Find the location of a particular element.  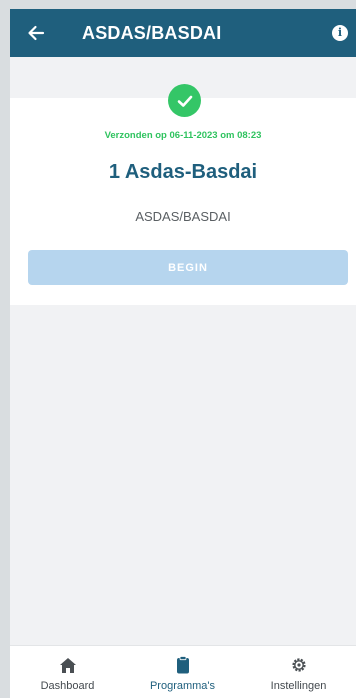

home-icon is located at coordinates (68, 665).